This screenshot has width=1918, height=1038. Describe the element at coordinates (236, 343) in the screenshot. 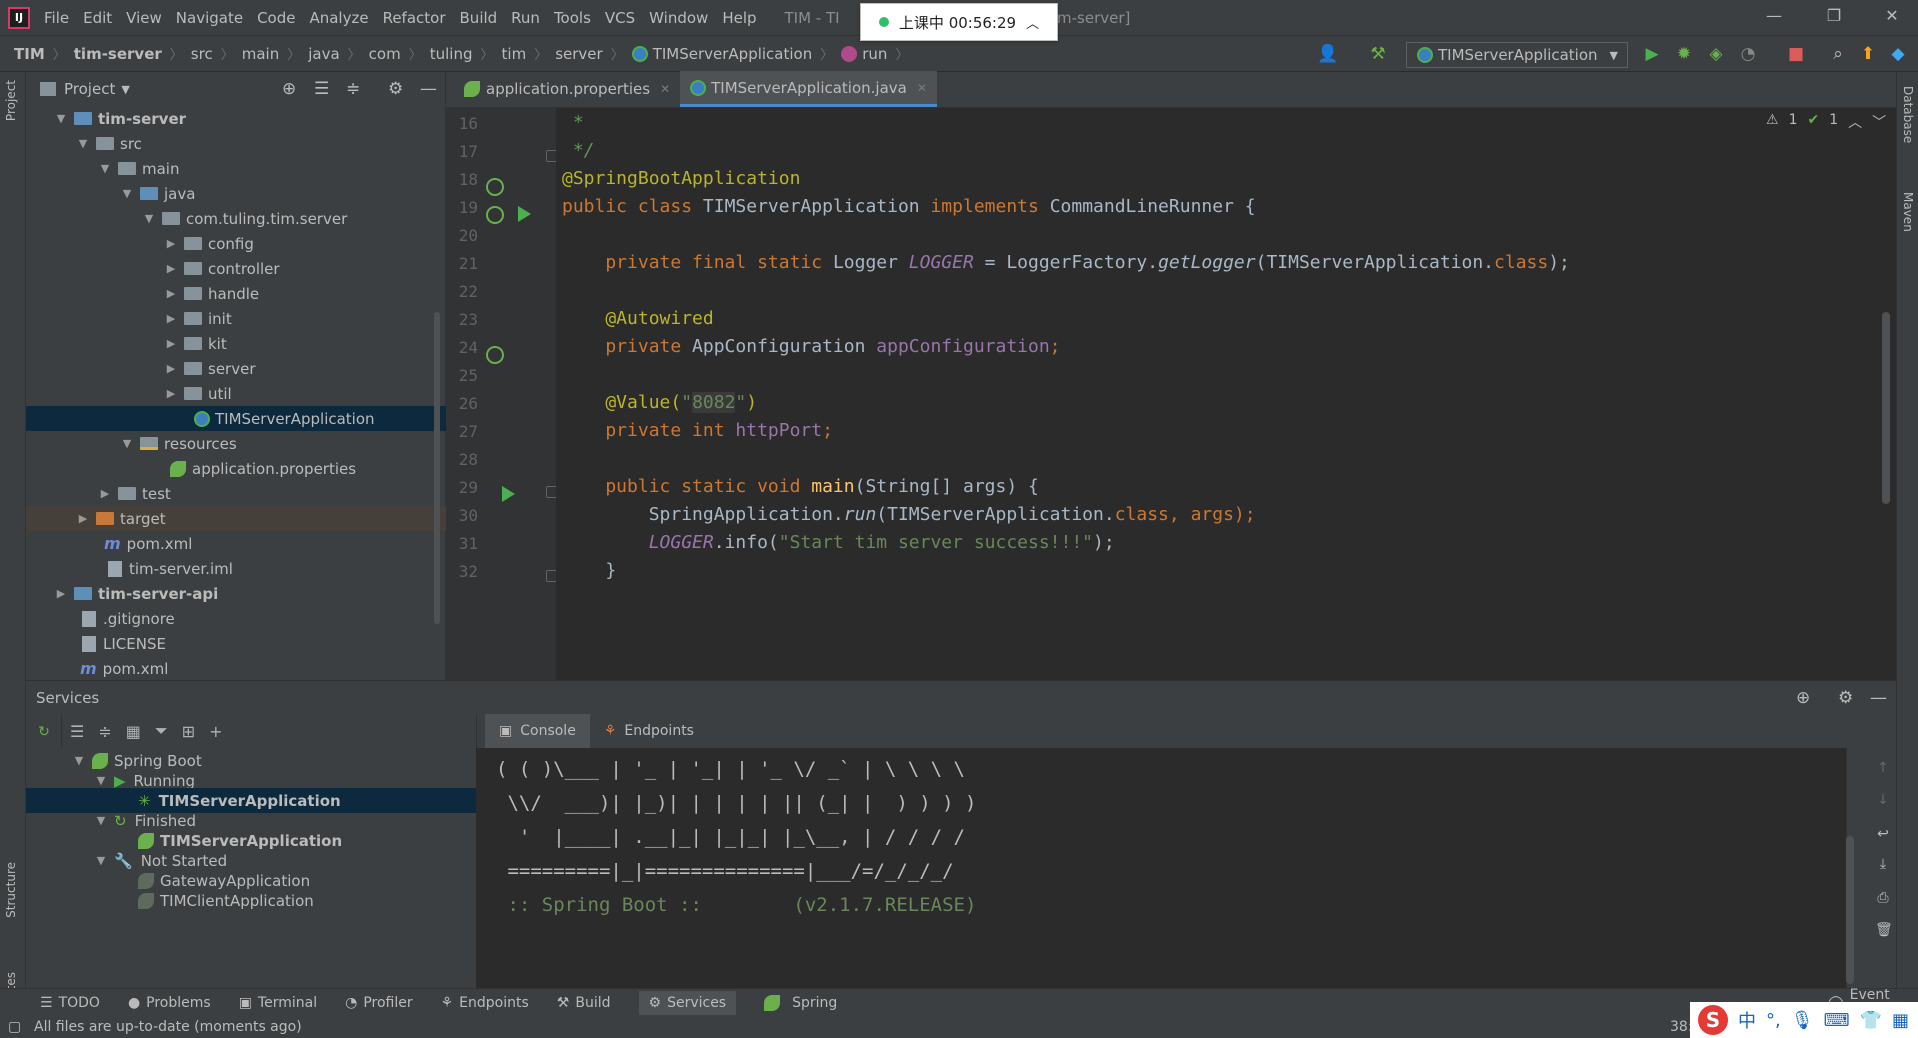

I see `tree-item-kit: ▶ kit` at that location.